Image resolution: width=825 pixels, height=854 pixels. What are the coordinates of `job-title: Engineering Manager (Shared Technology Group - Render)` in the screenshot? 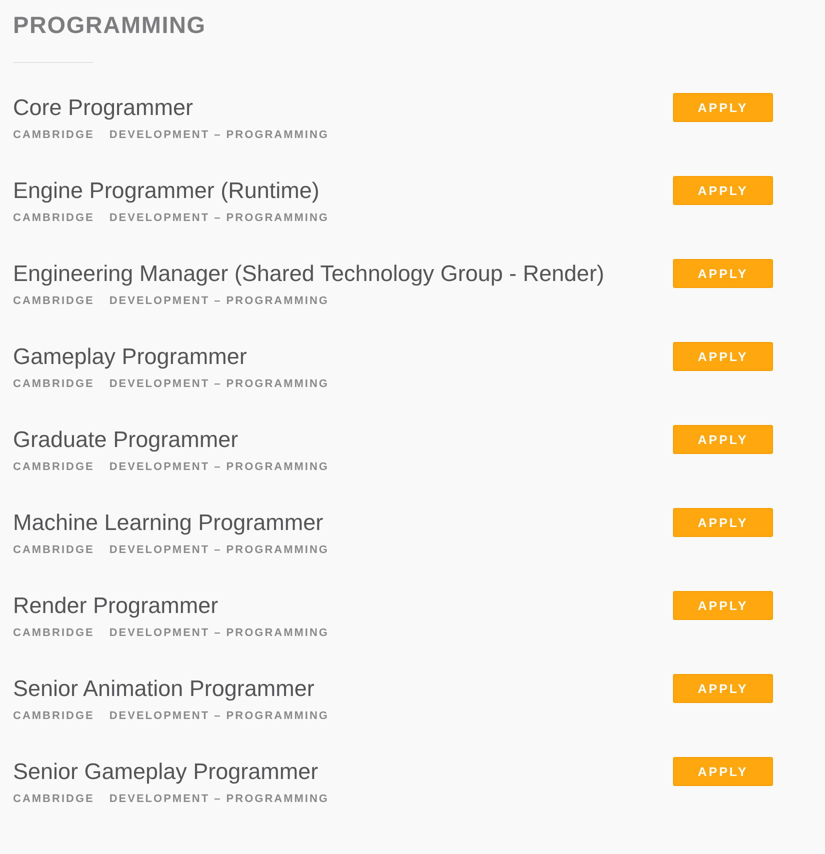 It's located at (308, 274).